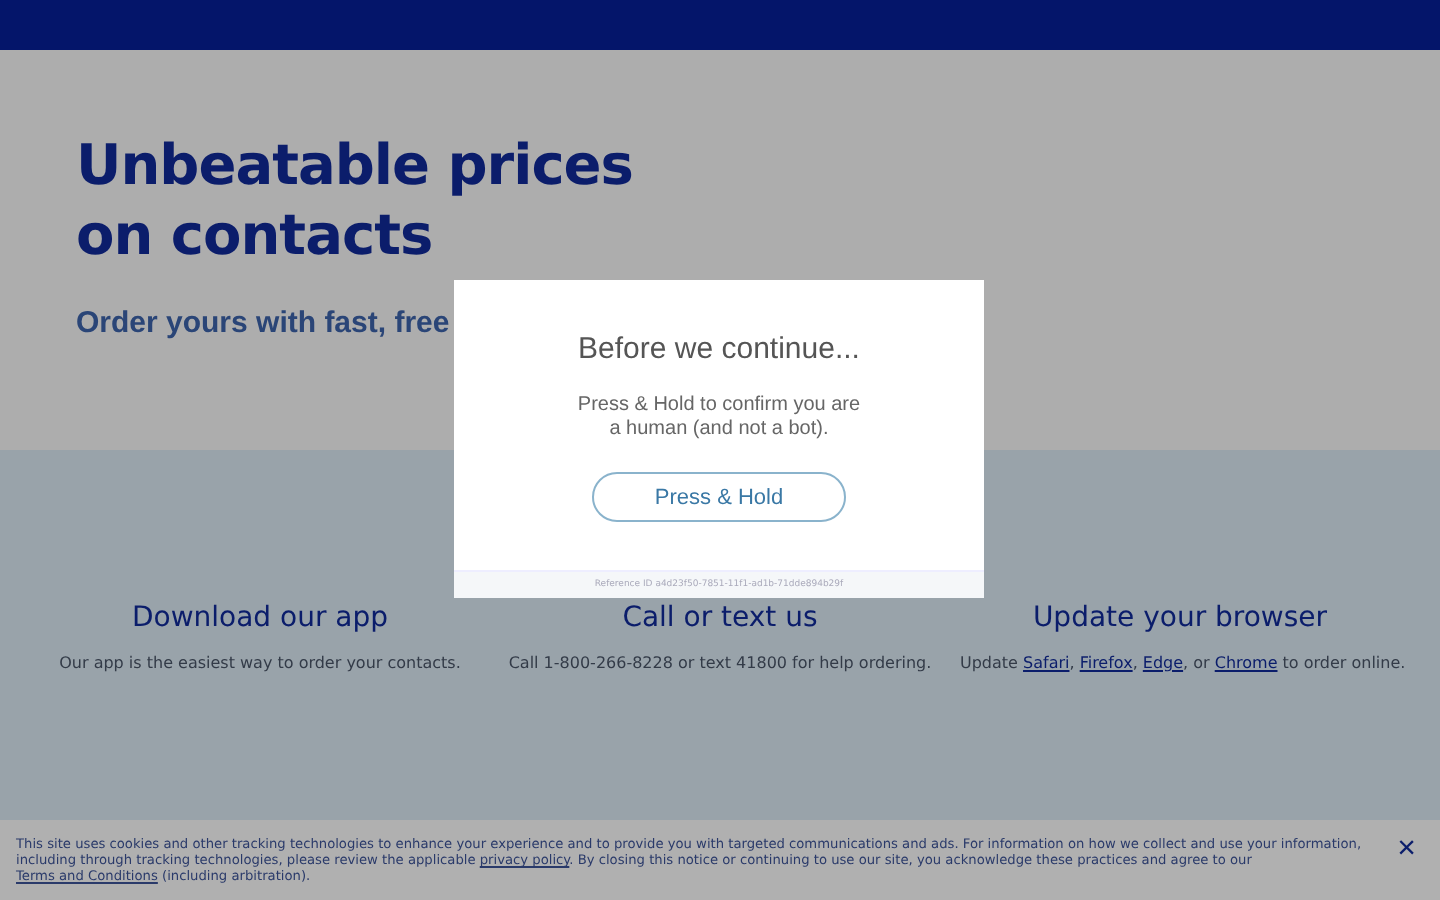  What do you see at coordinates (260, 663) in the screenshot?
I see `feature-text: Our app is the easiest way to order your contacts.` at bounding box center [260, 663].